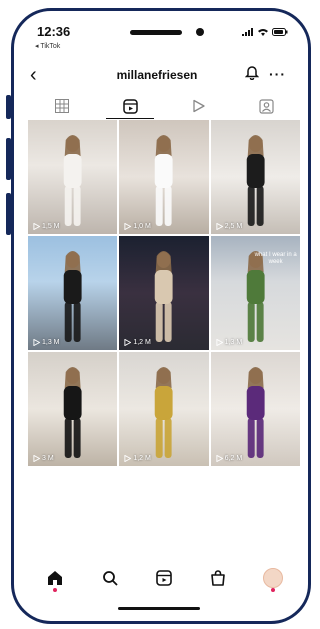 This screenshot has width=320, height=629. I want to click on profile-username: millanefriesen, so click(157, 75).